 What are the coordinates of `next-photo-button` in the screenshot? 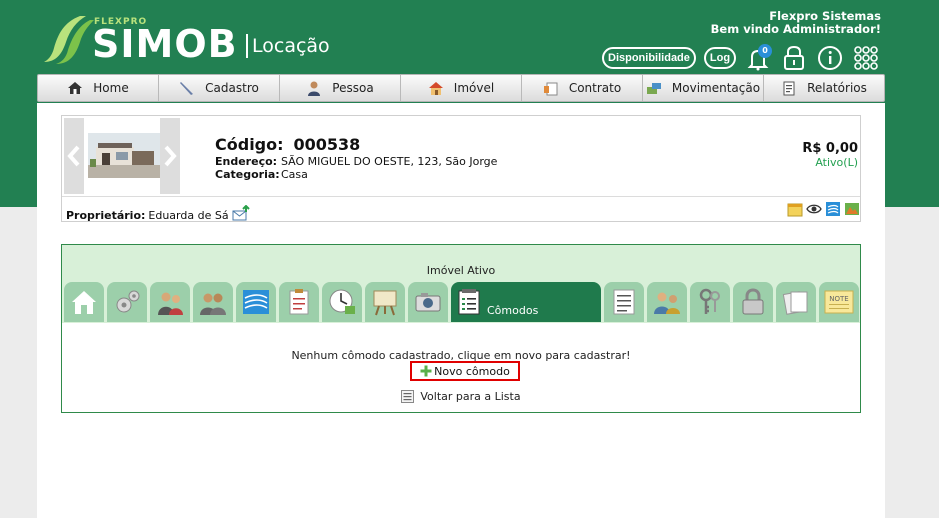 It's located at (170, 156).